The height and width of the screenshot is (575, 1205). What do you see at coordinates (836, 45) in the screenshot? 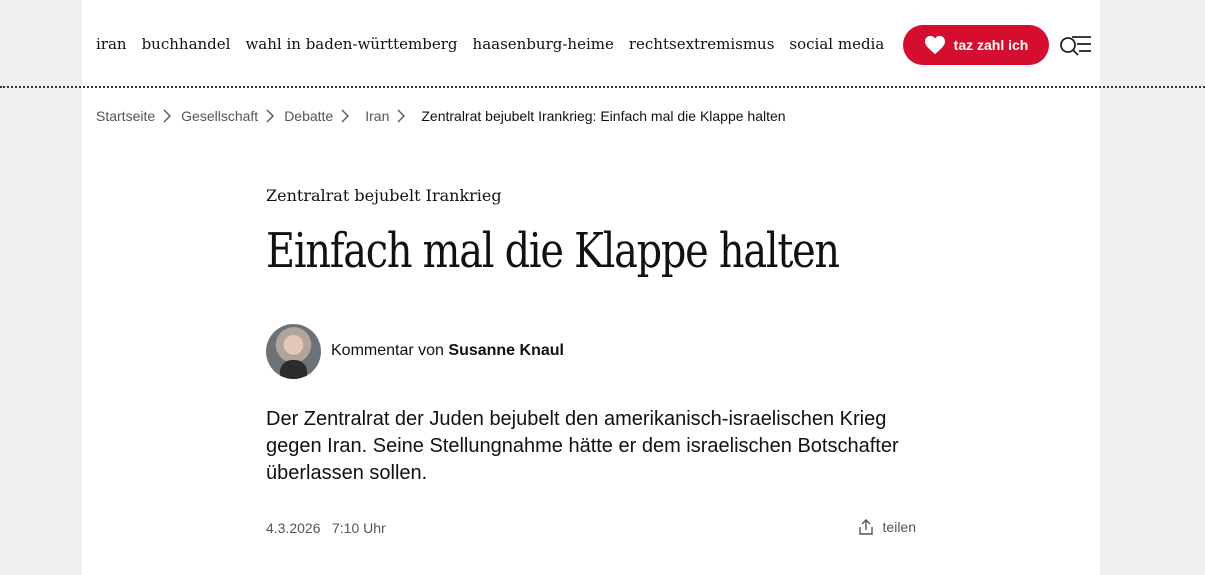
I see `nav-link-social-media: social media` at bounding box center [836, 45].